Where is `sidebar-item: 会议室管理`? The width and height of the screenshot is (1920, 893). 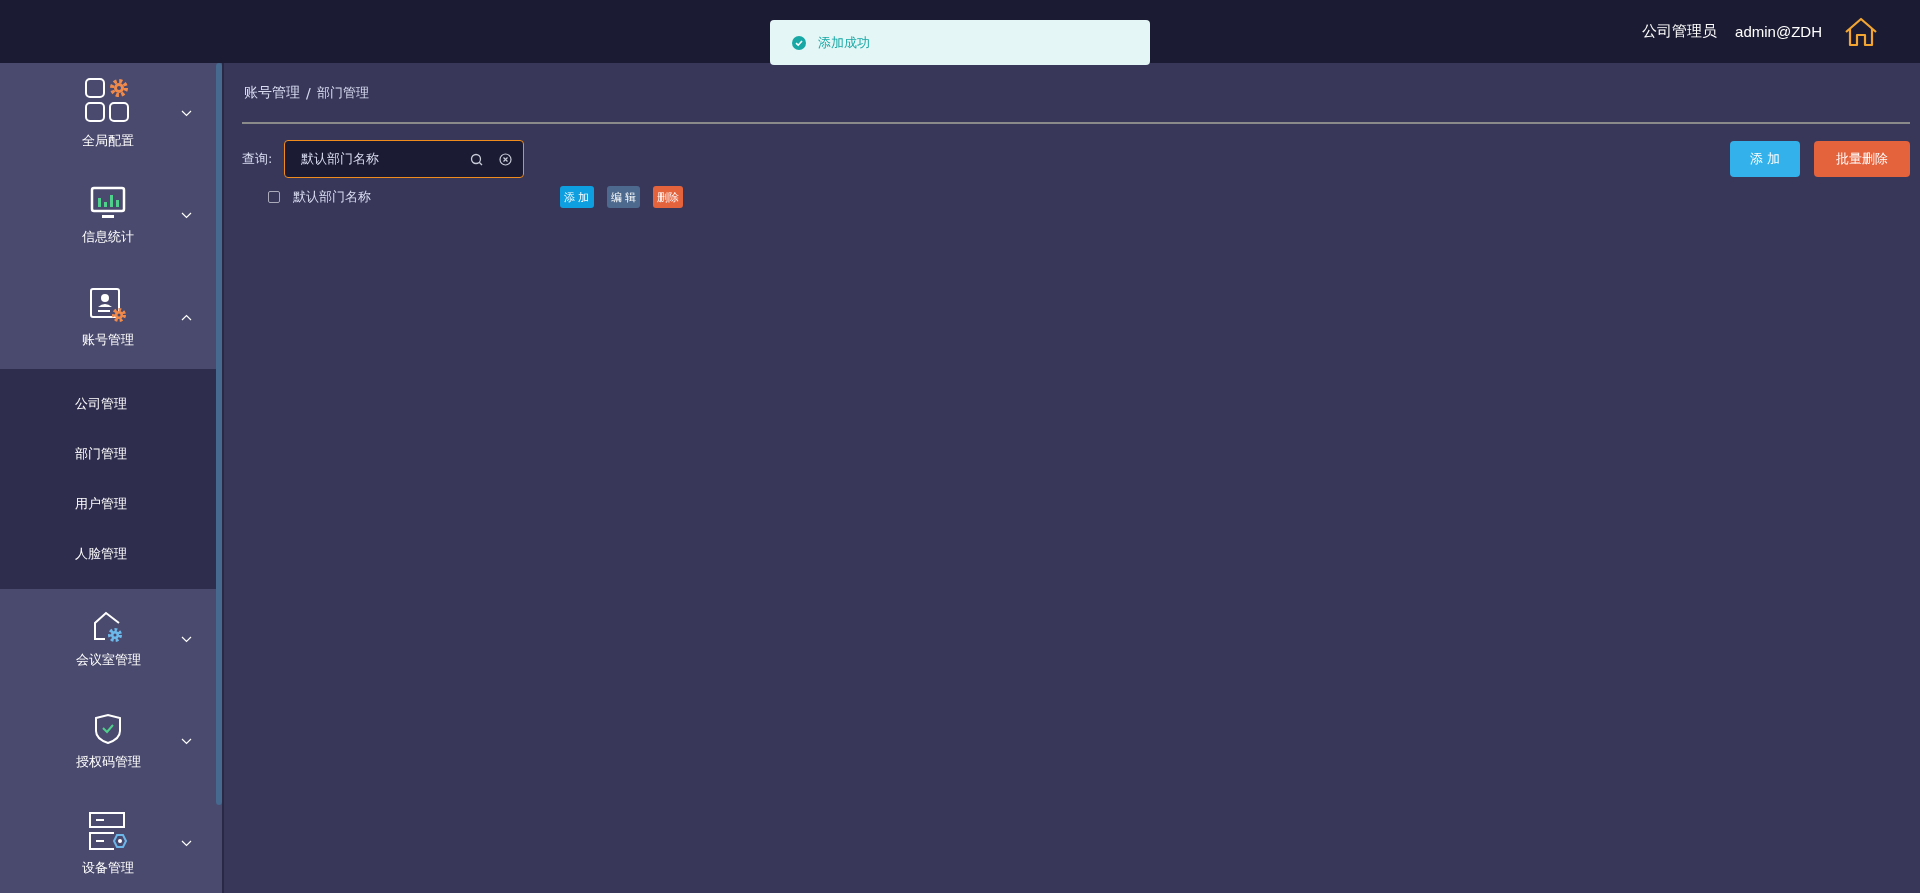 sidebar-item: 会议室管理 is located at coordinates (108, 640).